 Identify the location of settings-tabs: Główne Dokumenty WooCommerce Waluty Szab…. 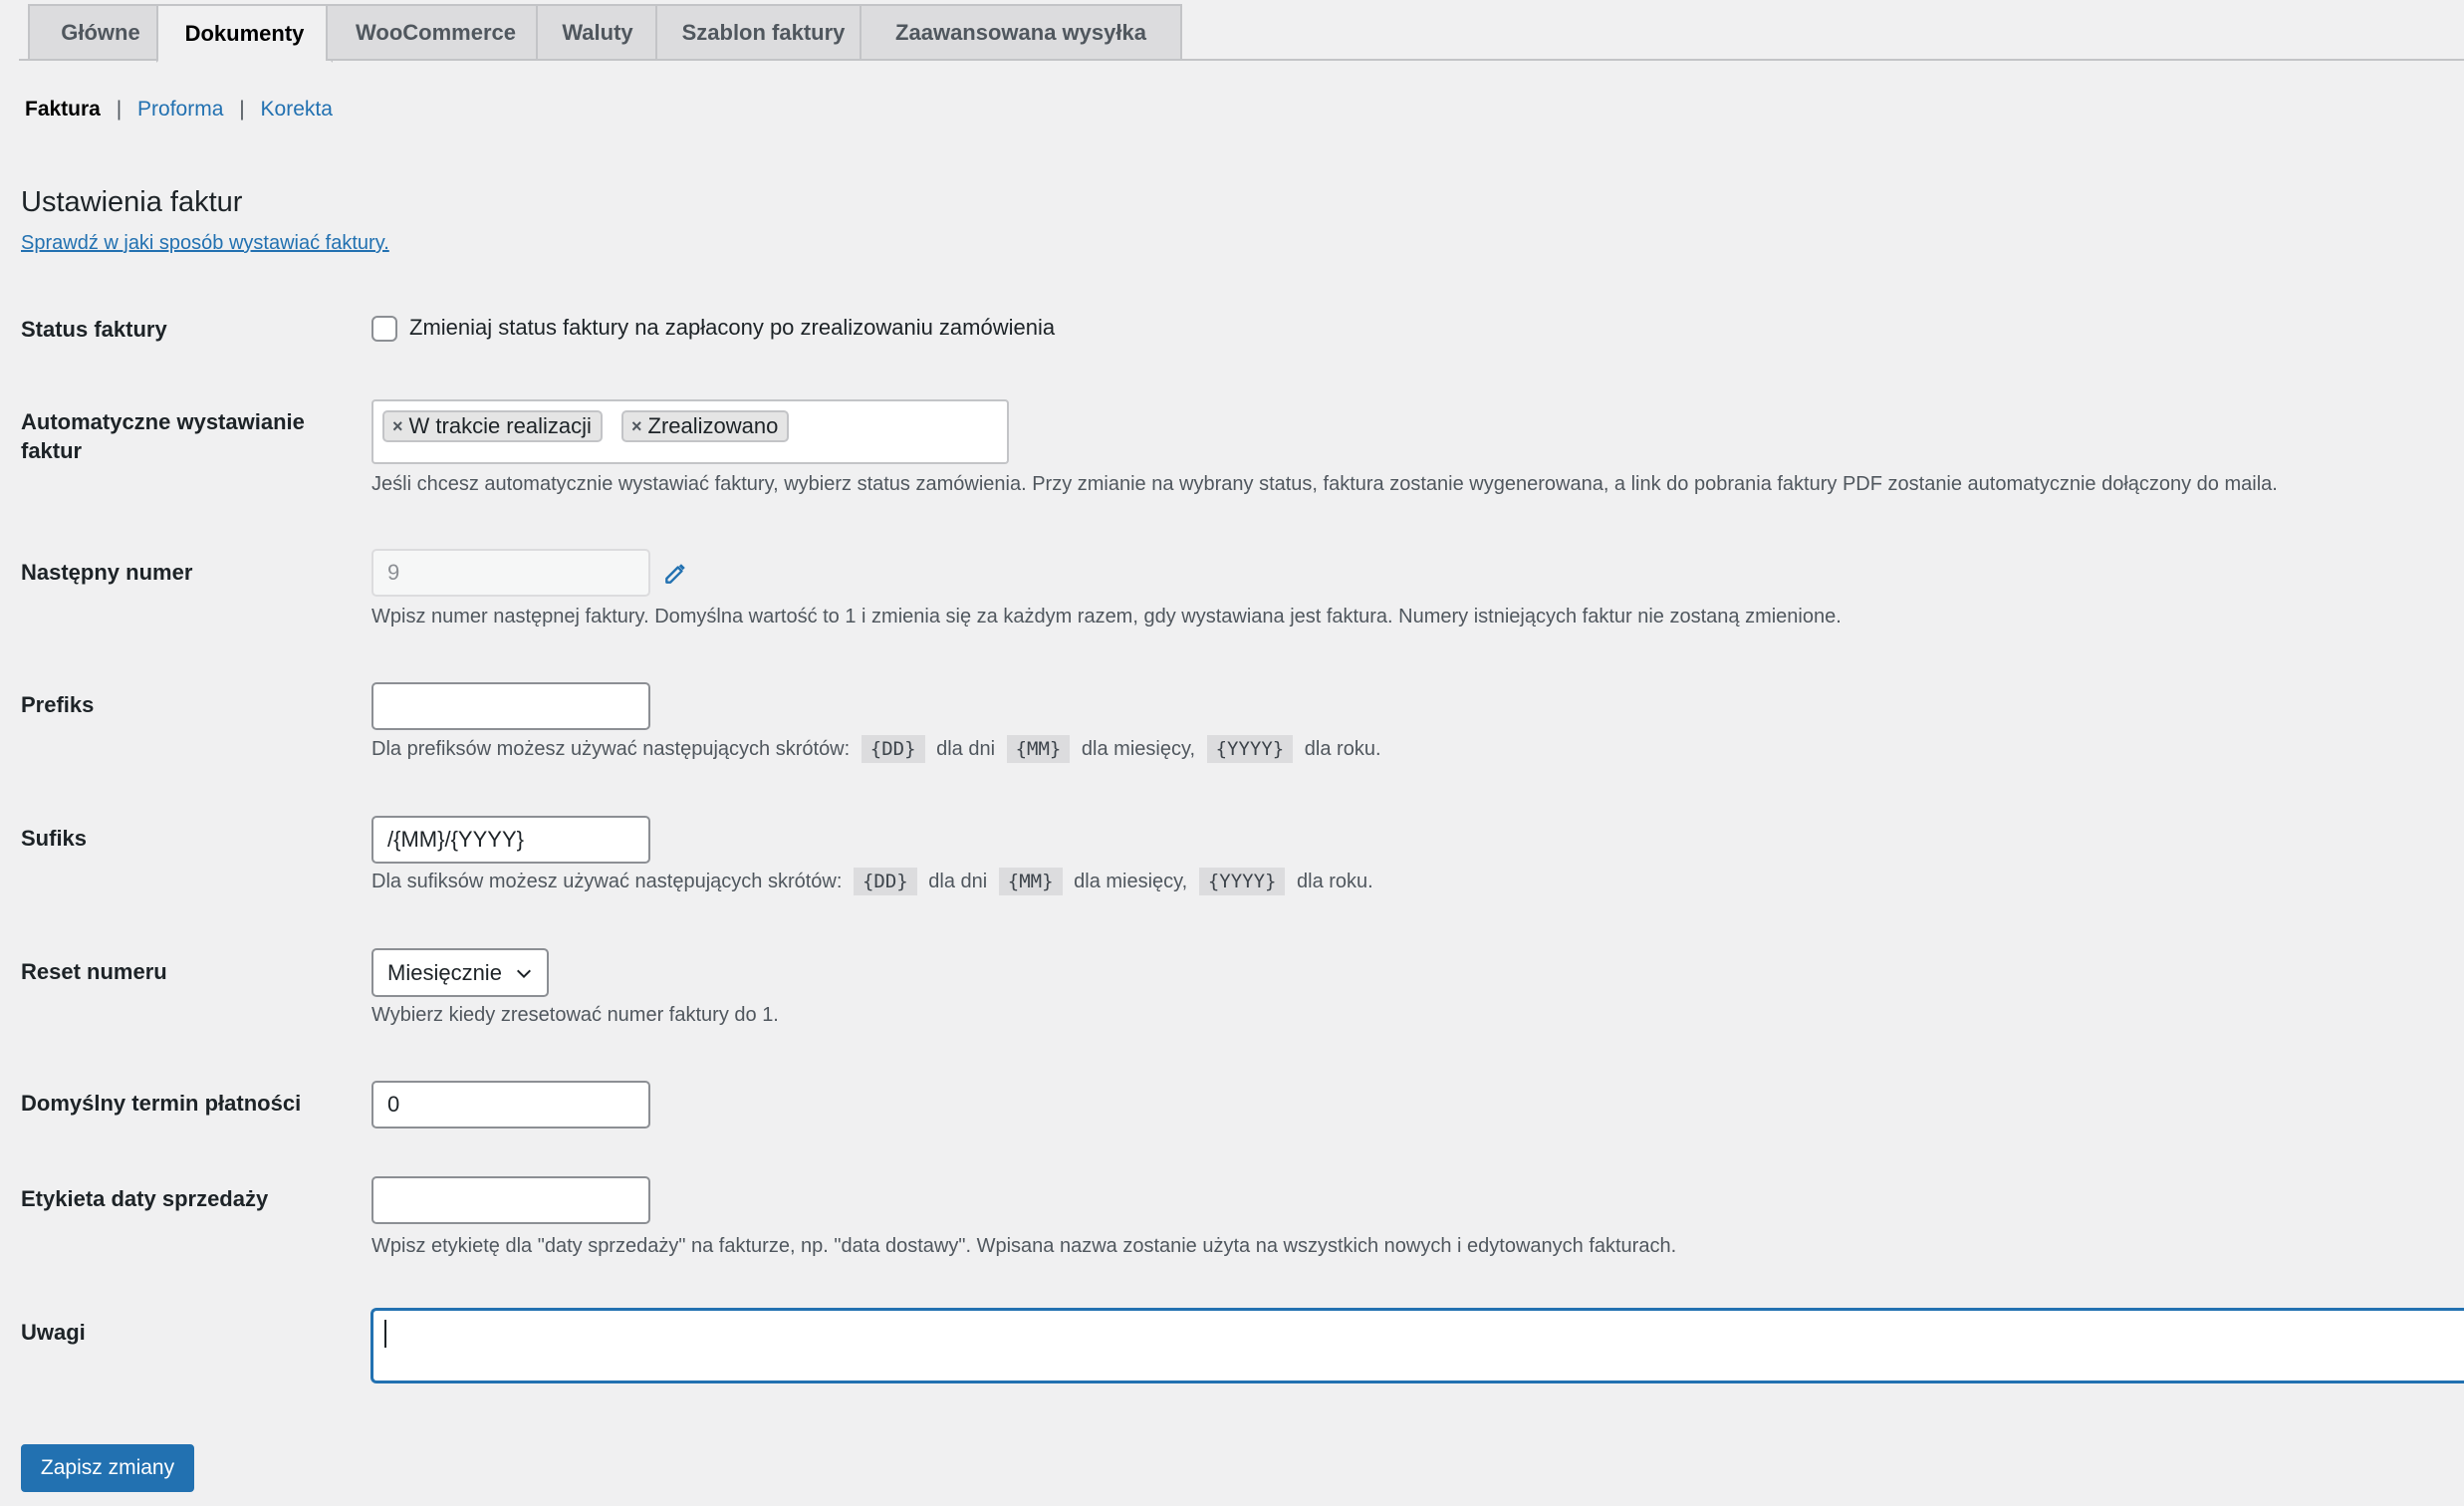
(1241, 31).